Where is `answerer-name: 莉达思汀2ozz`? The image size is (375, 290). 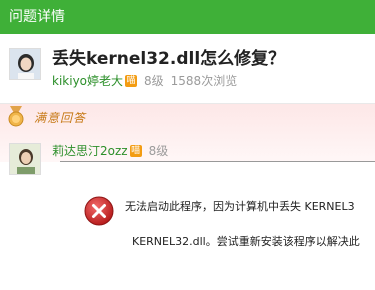
answerer-name: 莉达思汀2ozz is located at coordinates (90, 150).